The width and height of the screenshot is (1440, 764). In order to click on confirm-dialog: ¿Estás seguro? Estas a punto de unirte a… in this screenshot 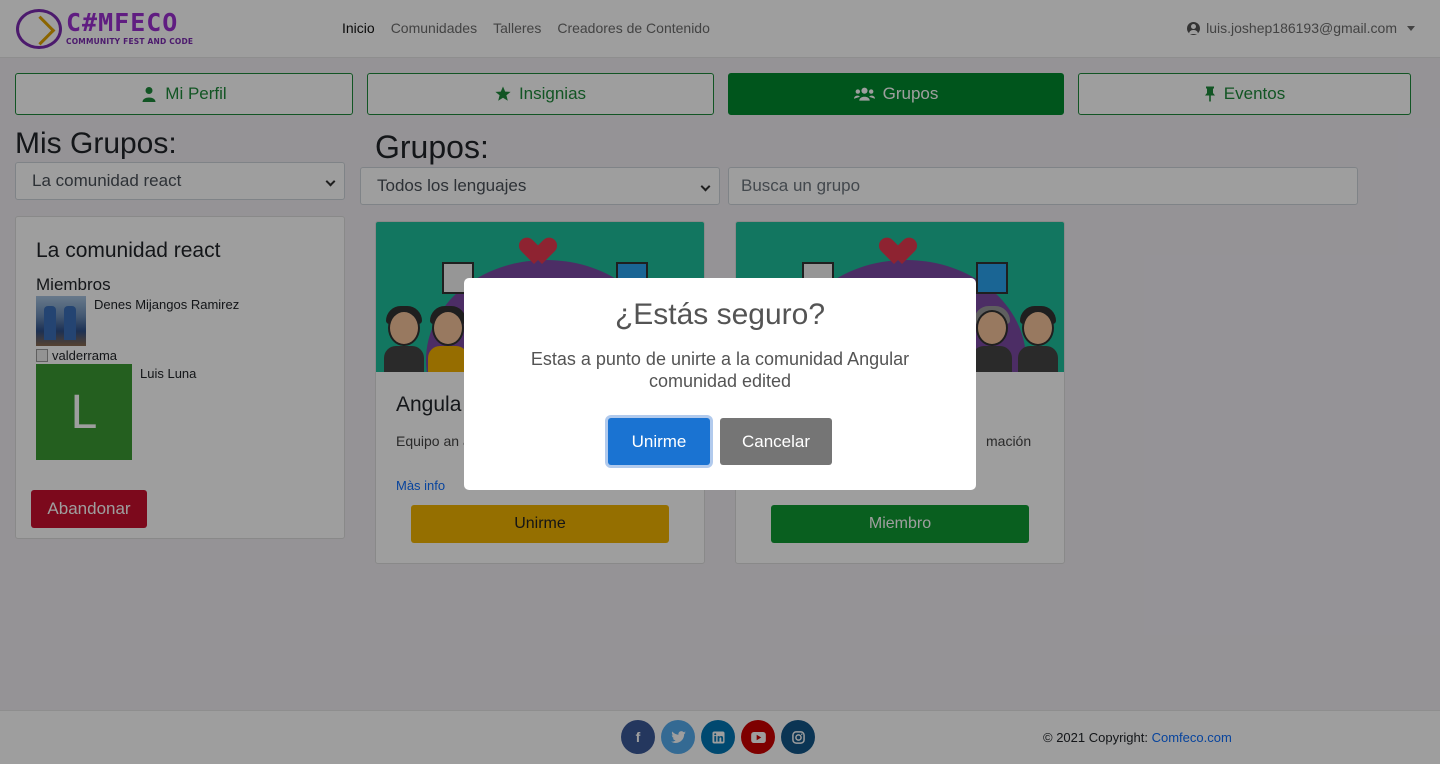, I will do `click(720, 384)`.